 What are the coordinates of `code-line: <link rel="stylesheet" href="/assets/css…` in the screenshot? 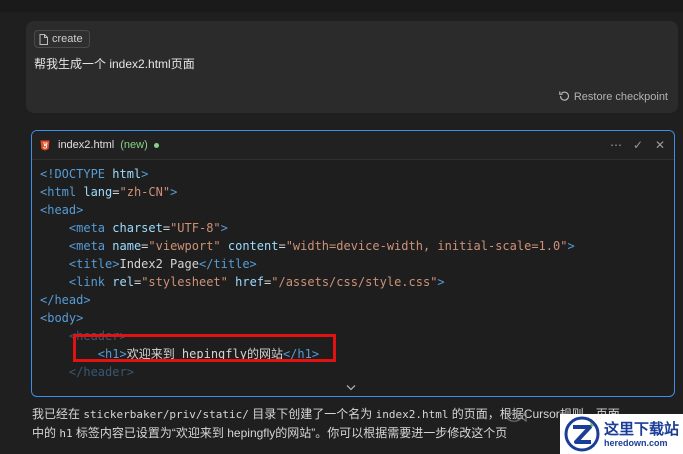 It's located at (256, 282).